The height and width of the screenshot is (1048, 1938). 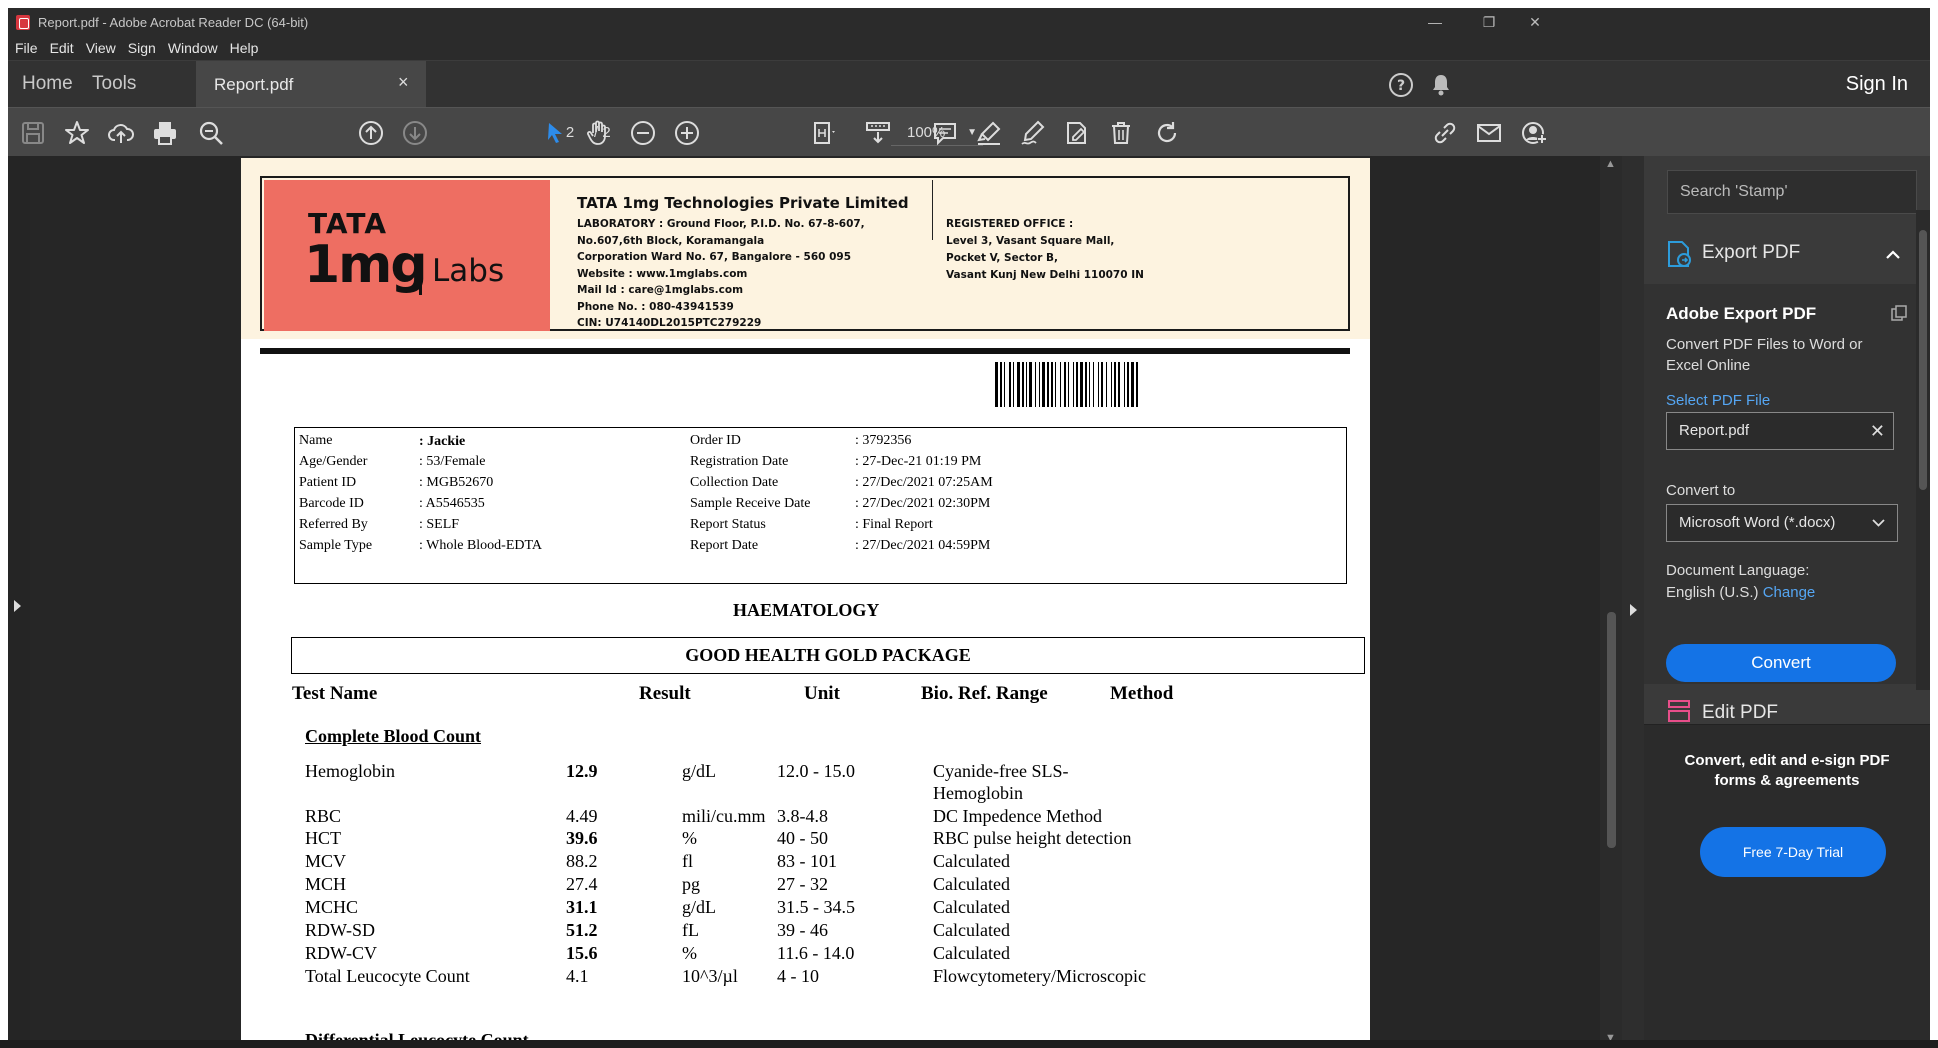 What do you see at coordinates (1877, 84) in the screenshot?
I see `sign-in-link: Sign In` at bounding box center [1877, 84].